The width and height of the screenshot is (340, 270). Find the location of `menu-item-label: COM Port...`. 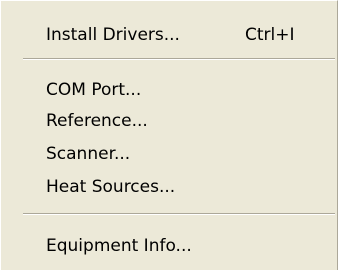

menu-item-label: COM Port... is located at coordinates (94, 90).